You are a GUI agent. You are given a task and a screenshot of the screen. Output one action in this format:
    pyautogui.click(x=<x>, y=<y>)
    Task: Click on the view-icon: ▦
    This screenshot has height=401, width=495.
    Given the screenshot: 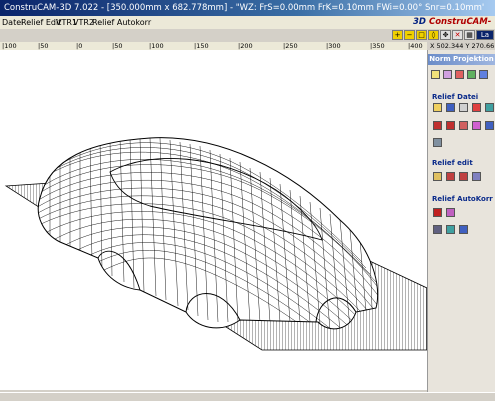 What is the action you would take?
    pyautogui.click(x=469, y=35)
    